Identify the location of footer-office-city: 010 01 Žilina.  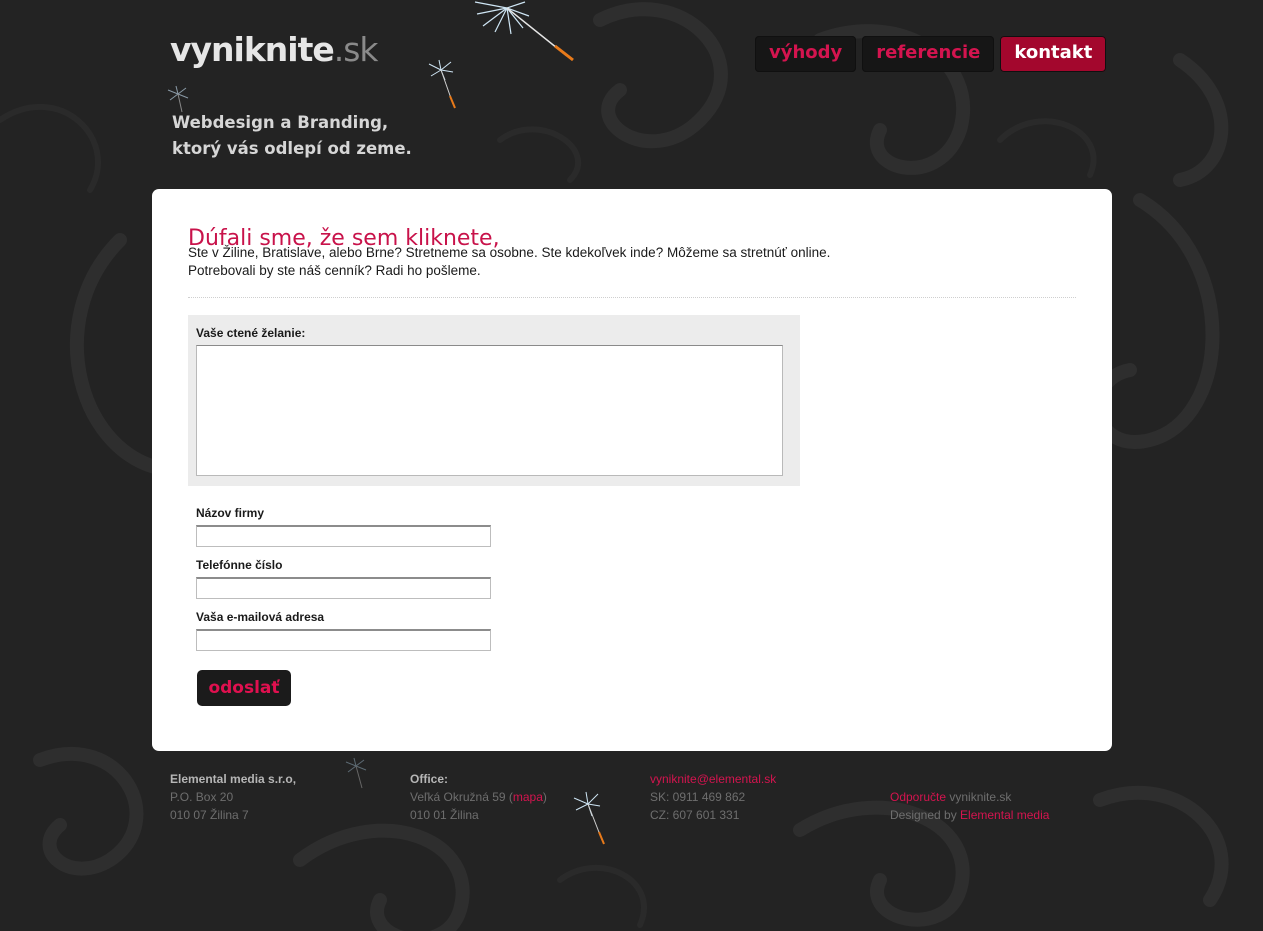
(444, 815).